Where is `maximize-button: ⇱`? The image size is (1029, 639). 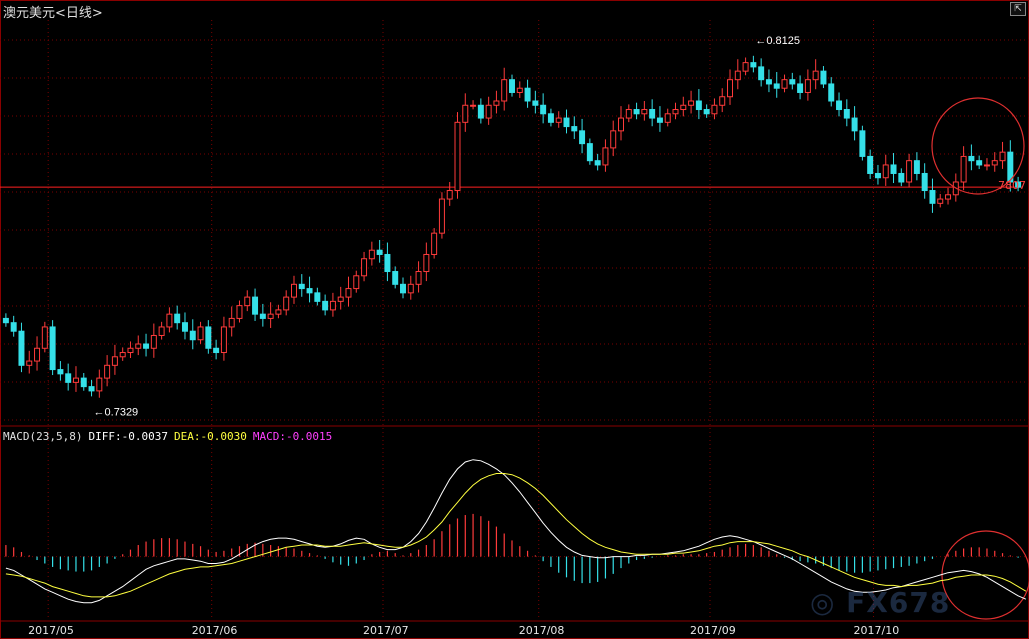 maximize-button: ⇱ is located at coordinates (1018, 9).